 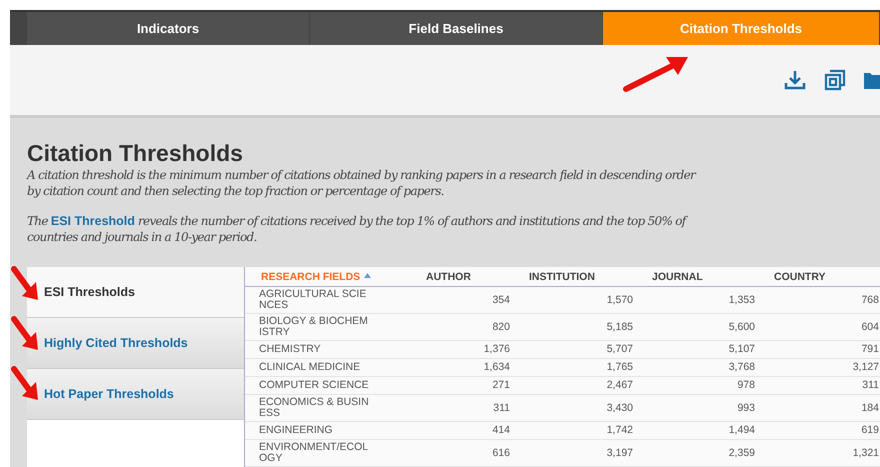 What do you see at coordinates (746, 408) in the screenshot?
I see `count-cell: 993` at bounding box center [746, 408].